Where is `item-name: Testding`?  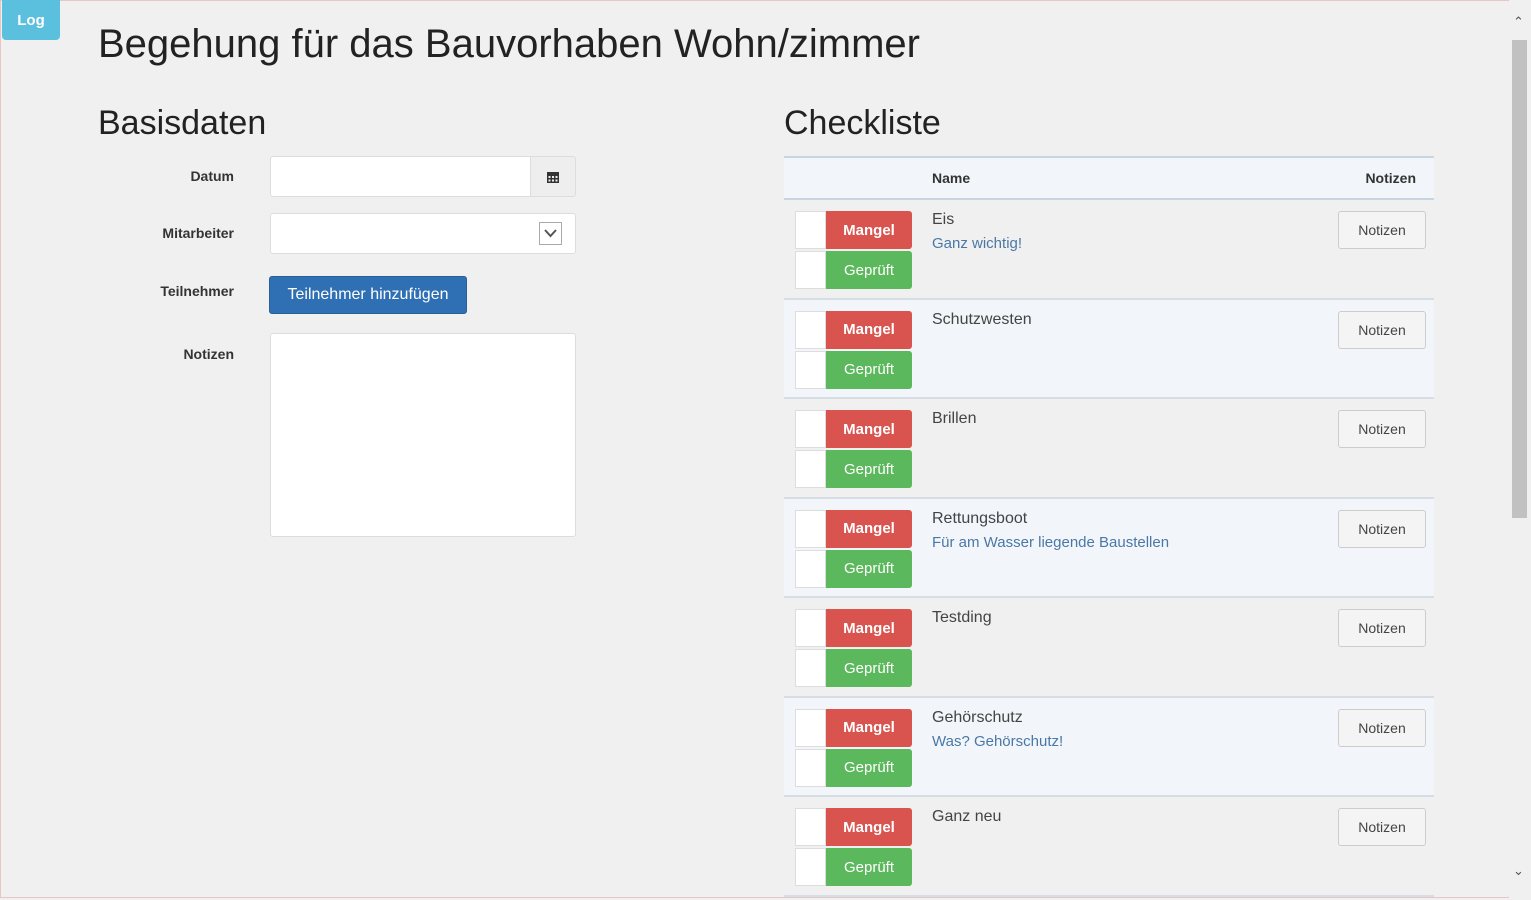
item-name: Testding is located at coordinates (962, 617).